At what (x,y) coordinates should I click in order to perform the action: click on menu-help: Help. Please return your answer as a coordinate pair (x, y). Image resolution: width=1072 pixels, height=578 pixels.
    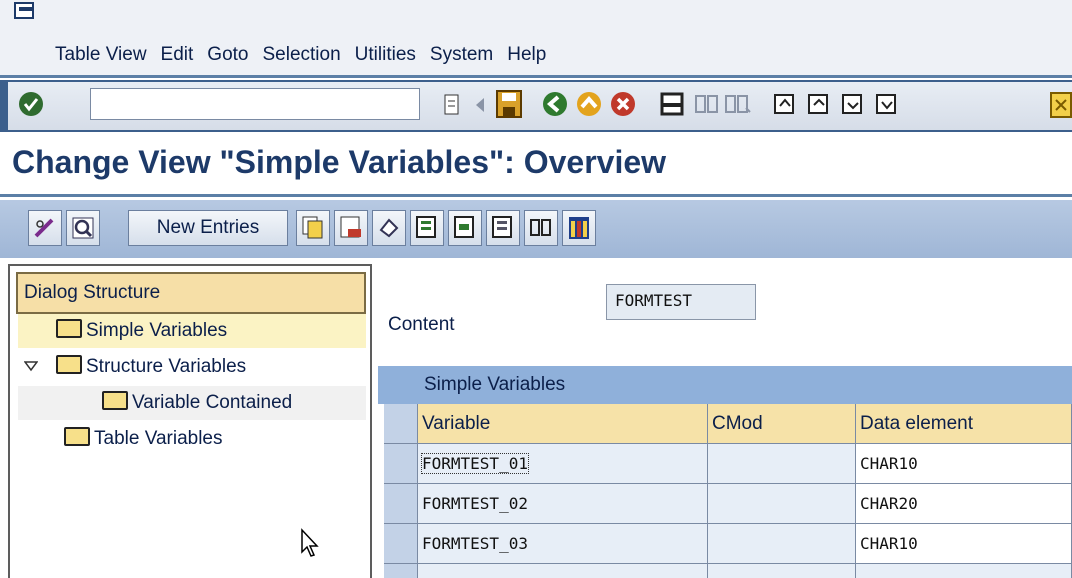
    Looking at the image, I should click on (526, 57).